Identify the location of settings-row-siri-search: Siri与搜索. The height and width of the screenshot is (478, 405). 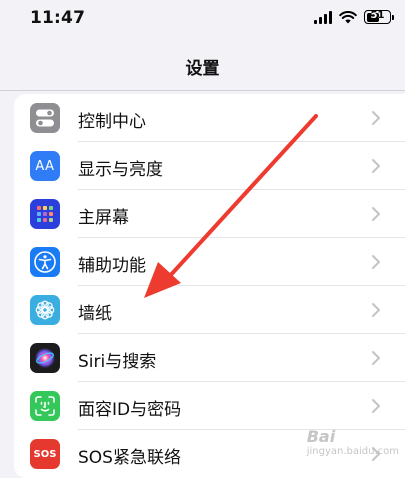
(209, 358).